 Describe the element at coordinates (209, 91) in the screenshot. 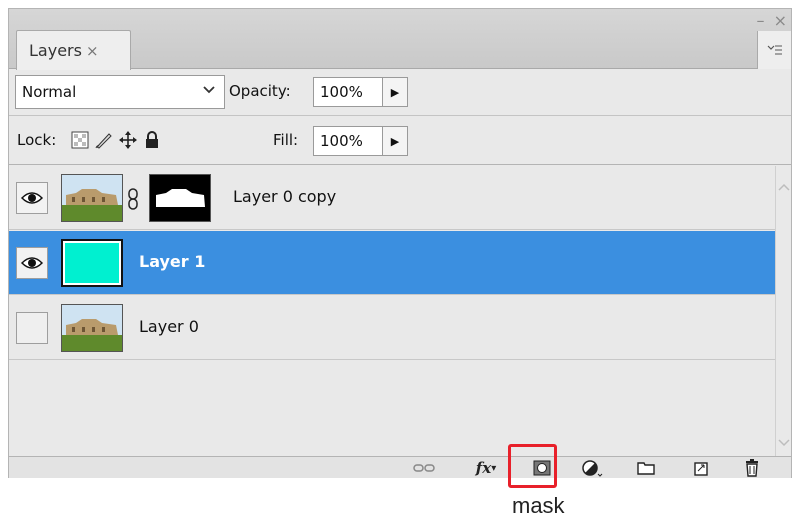

I see `chevron-down-icon` at that location.